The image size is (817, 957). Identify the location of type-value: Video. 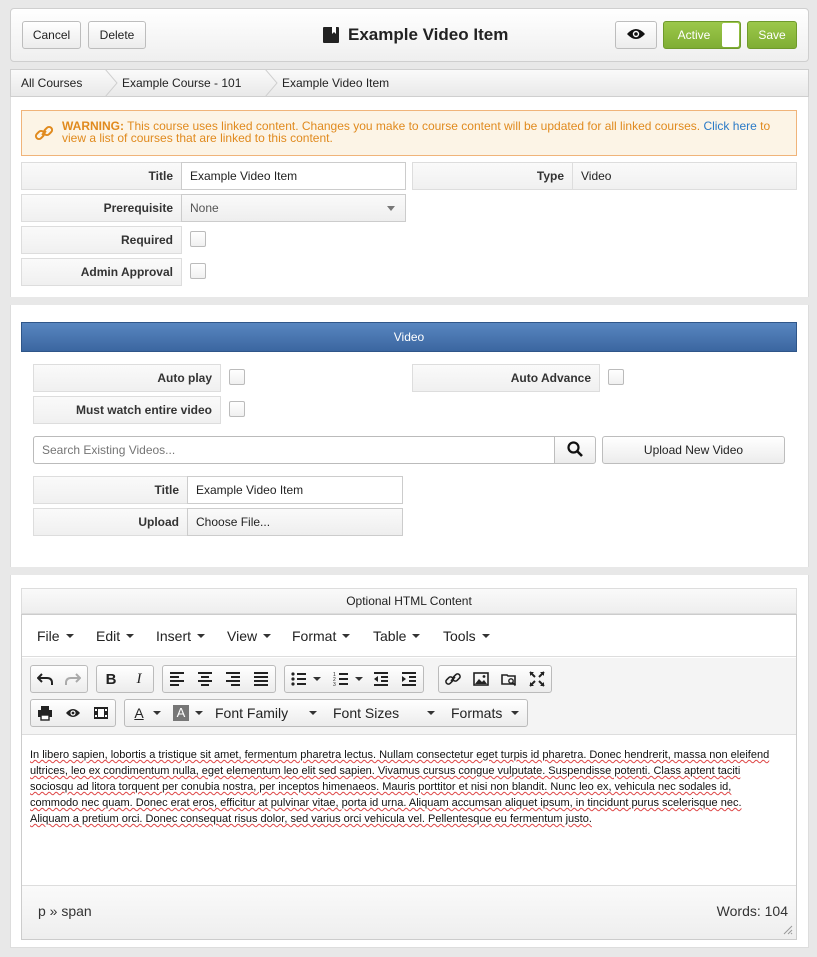
(684, 176).